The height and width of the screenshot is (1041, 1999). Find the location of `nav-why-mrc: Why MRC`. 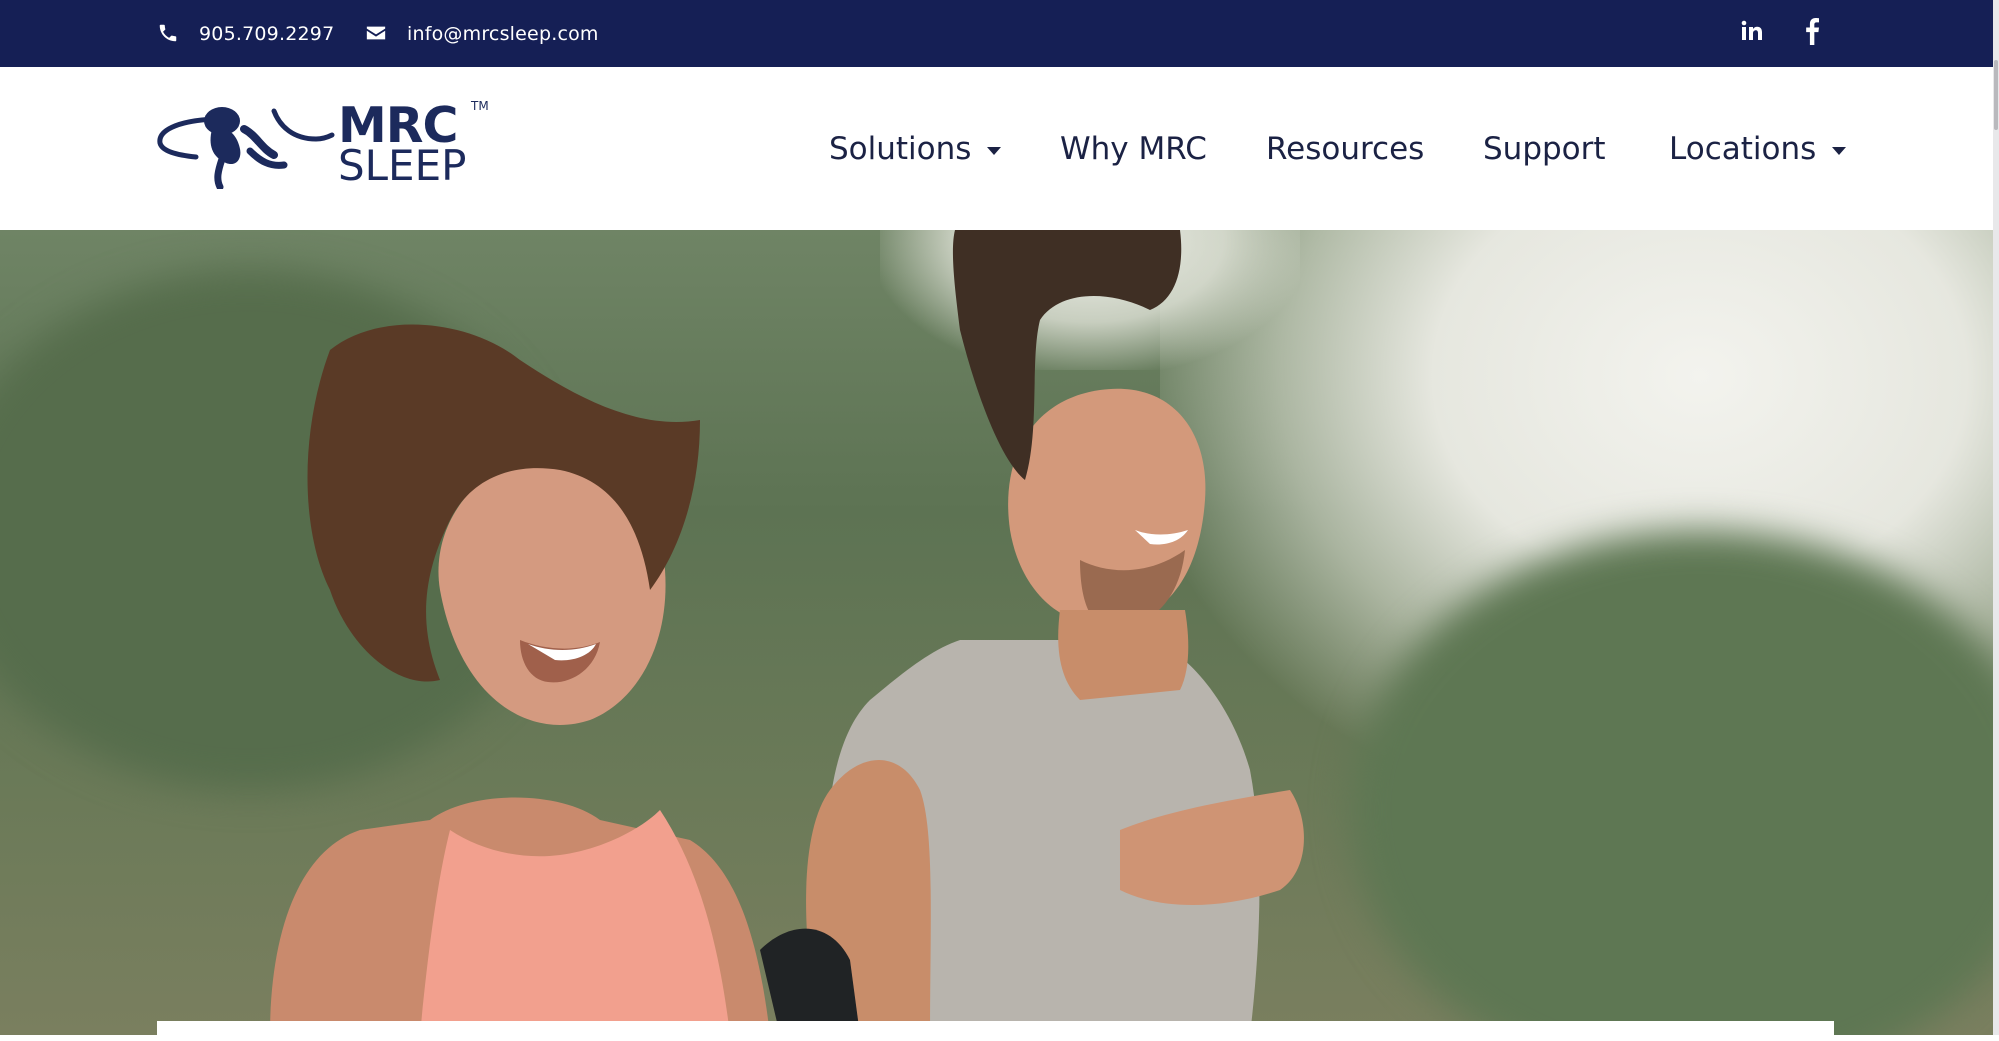

nav-why-mrc: Why MRC is located at coordinates (1133, 149).